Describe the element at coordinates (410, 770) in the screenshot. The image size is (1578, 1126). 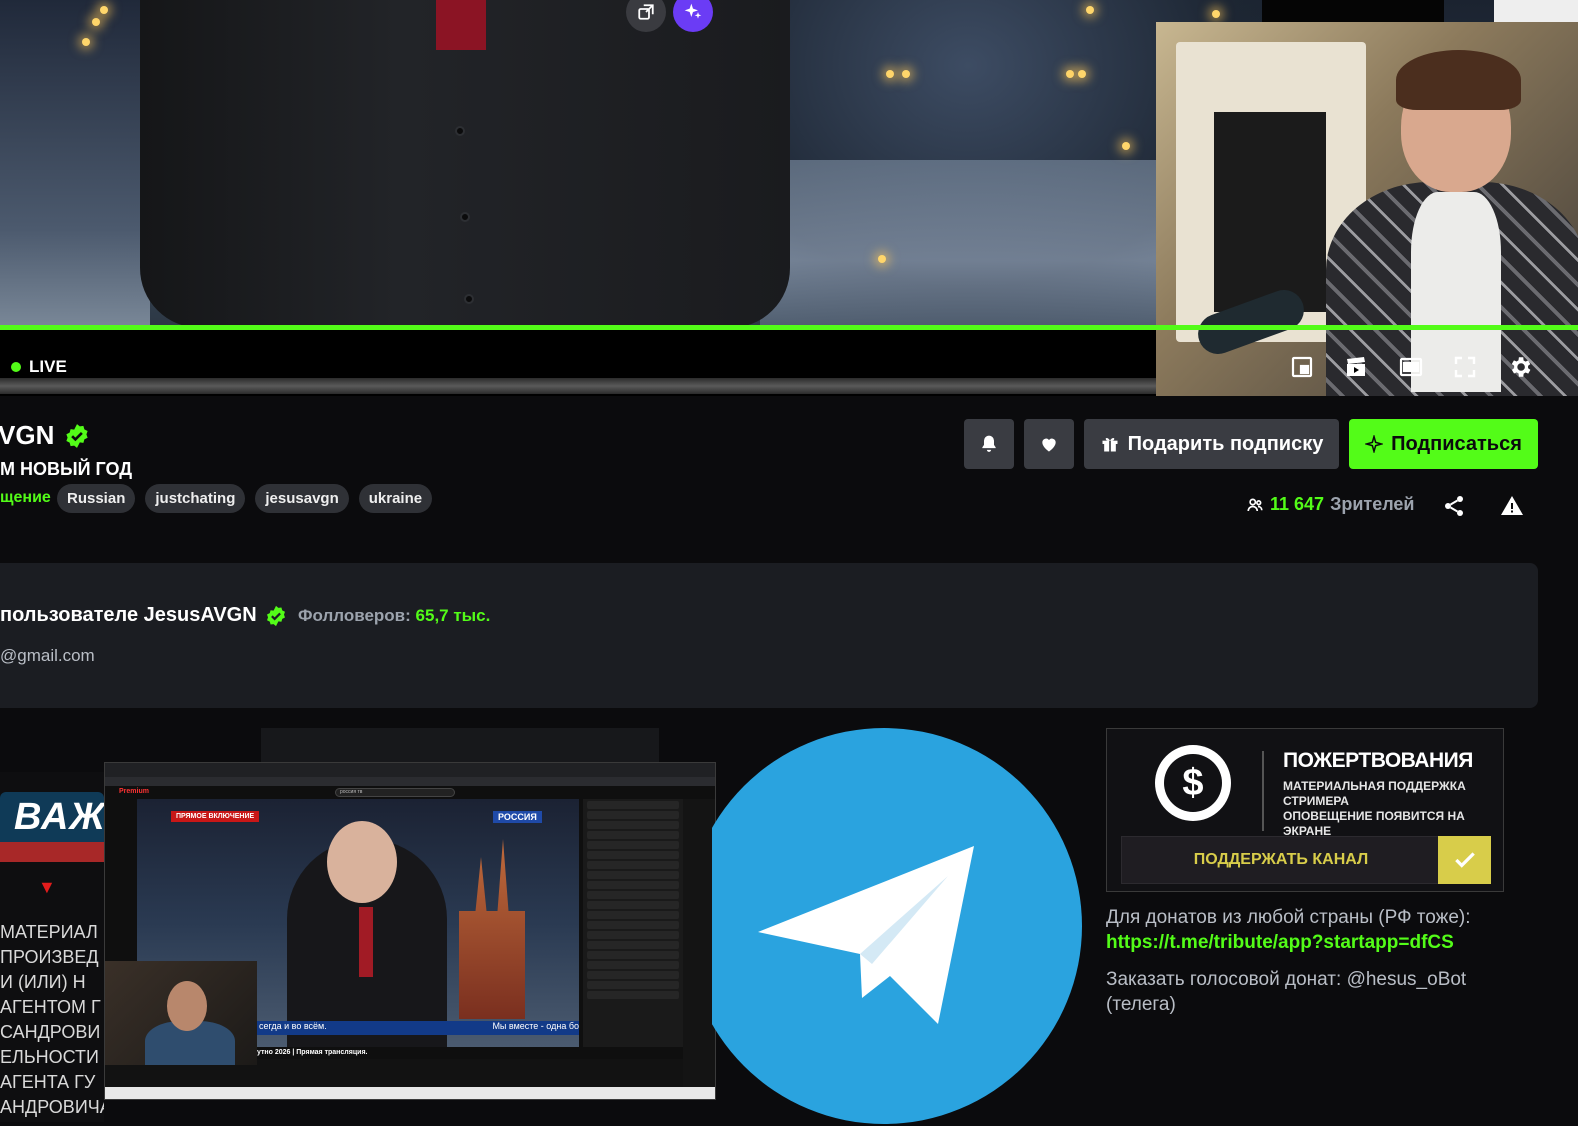
I see `screenshot-browser-tabs` at that location.